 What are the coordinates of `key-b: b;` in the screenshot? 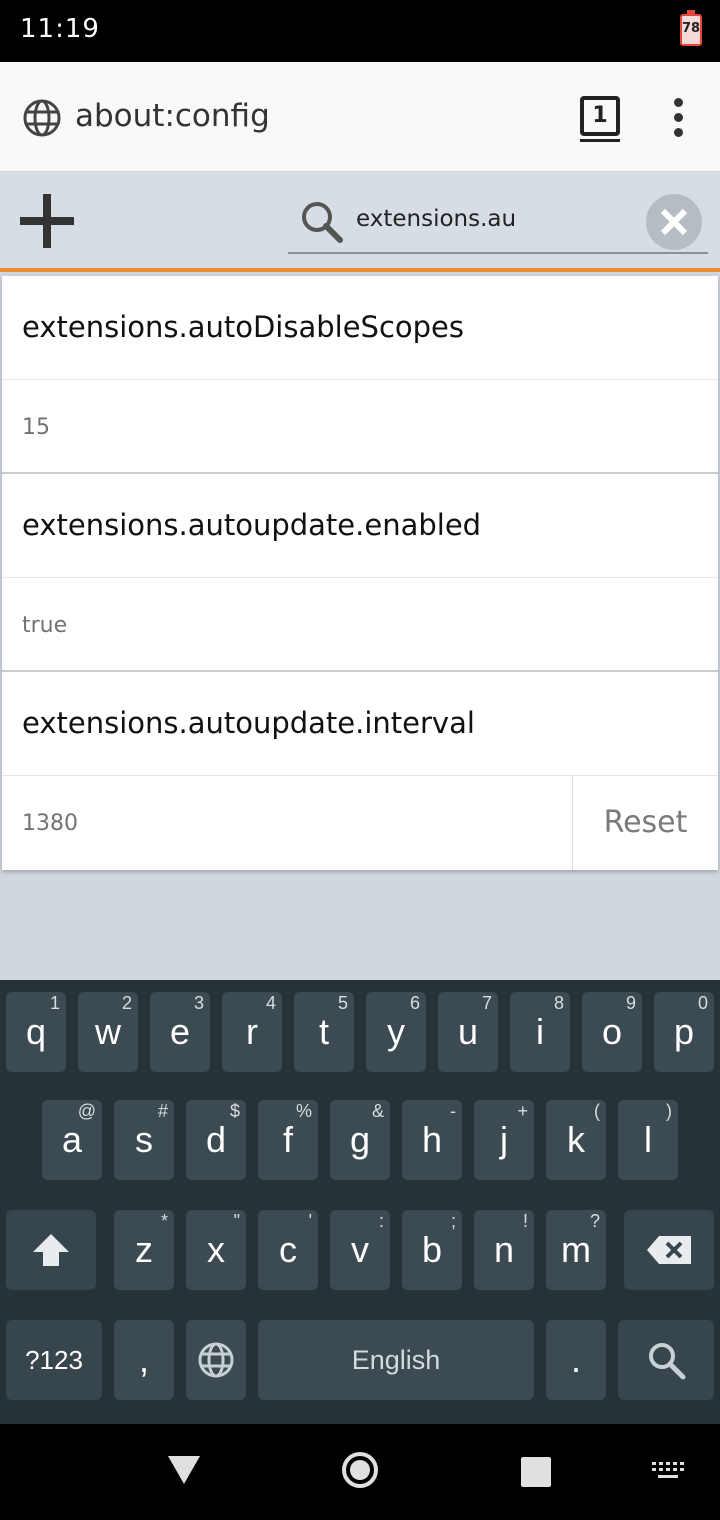 It's located at (432, 1250).